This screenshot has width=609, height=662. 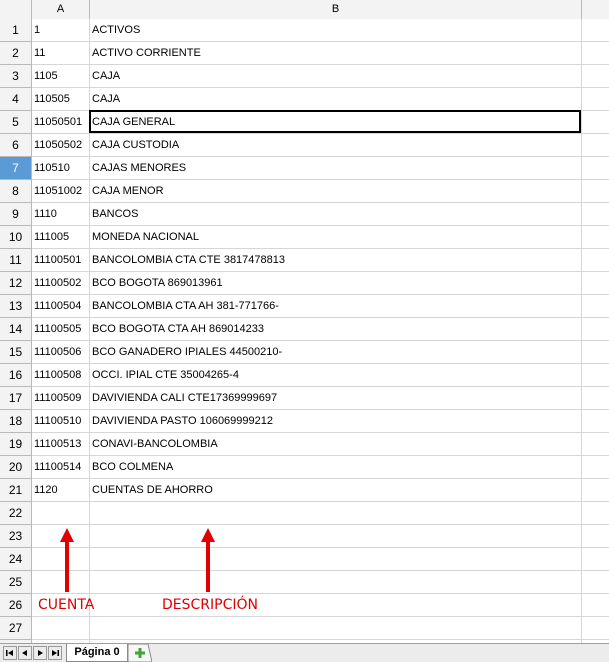 I want to click on row-header: 3, so click(x=16, y=76).